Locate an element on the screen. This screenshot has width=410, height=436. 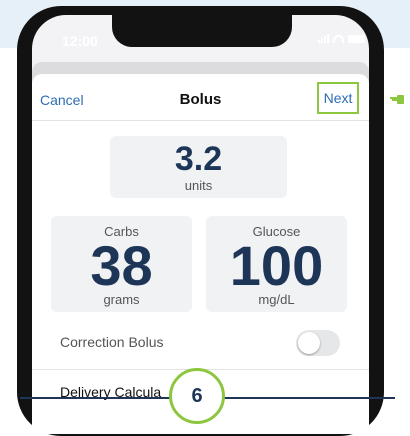
toggle-knob is located at coordinates (309, 343).